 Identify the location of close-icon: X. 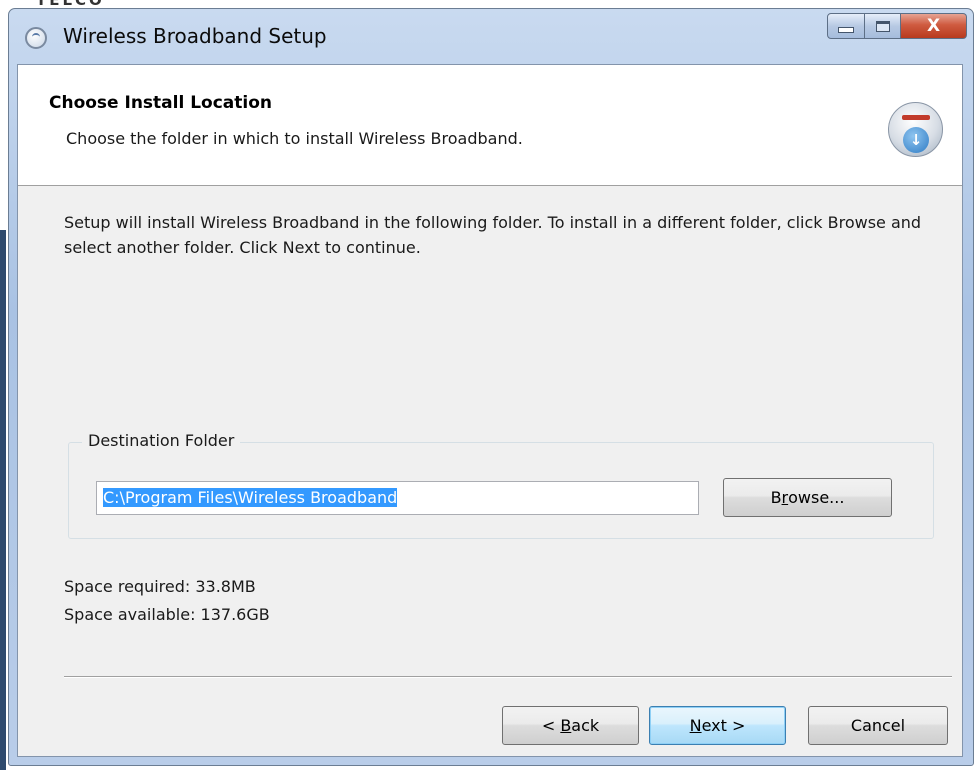
(933, 26).